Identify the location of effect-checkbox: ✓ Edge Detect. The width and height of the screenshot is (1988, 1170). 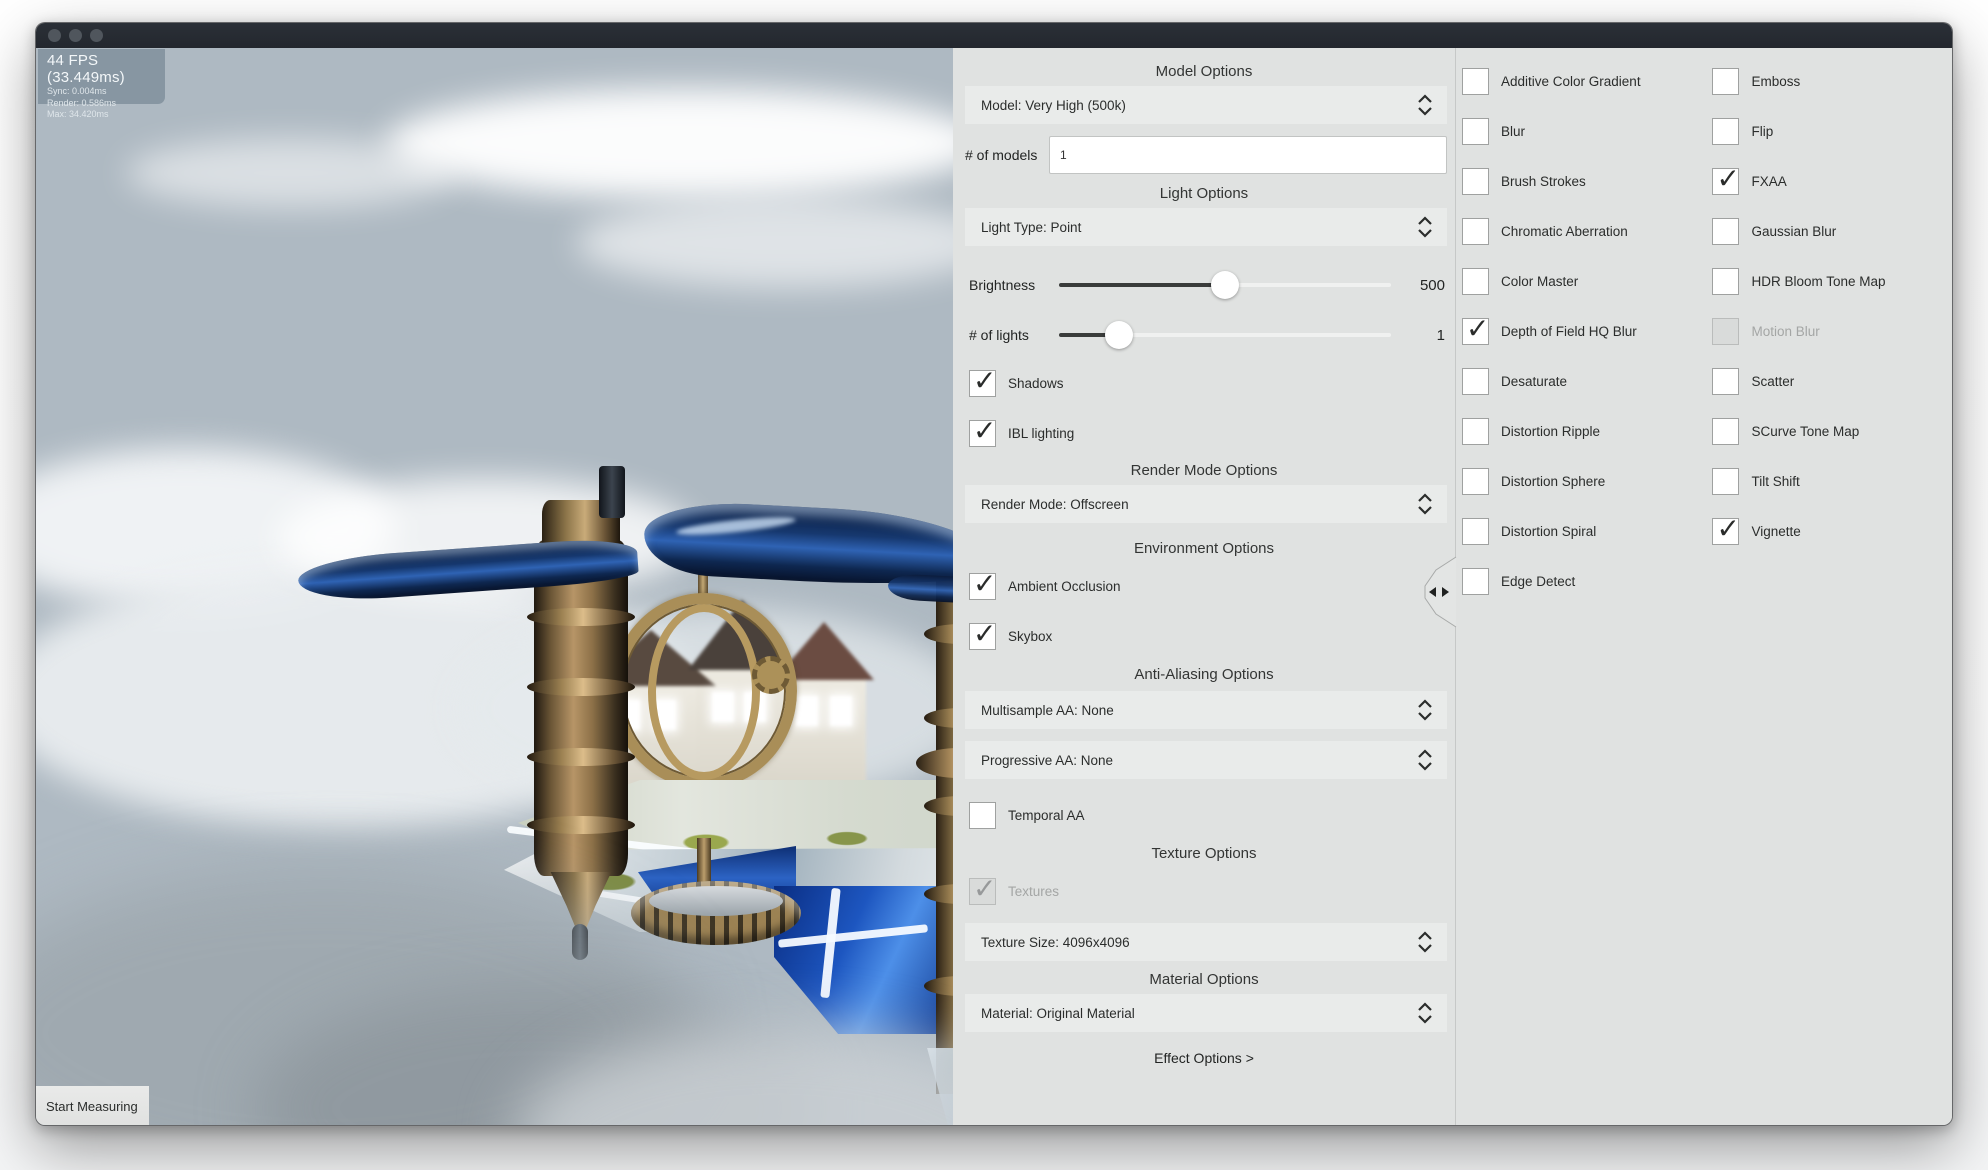
(1586, 581).